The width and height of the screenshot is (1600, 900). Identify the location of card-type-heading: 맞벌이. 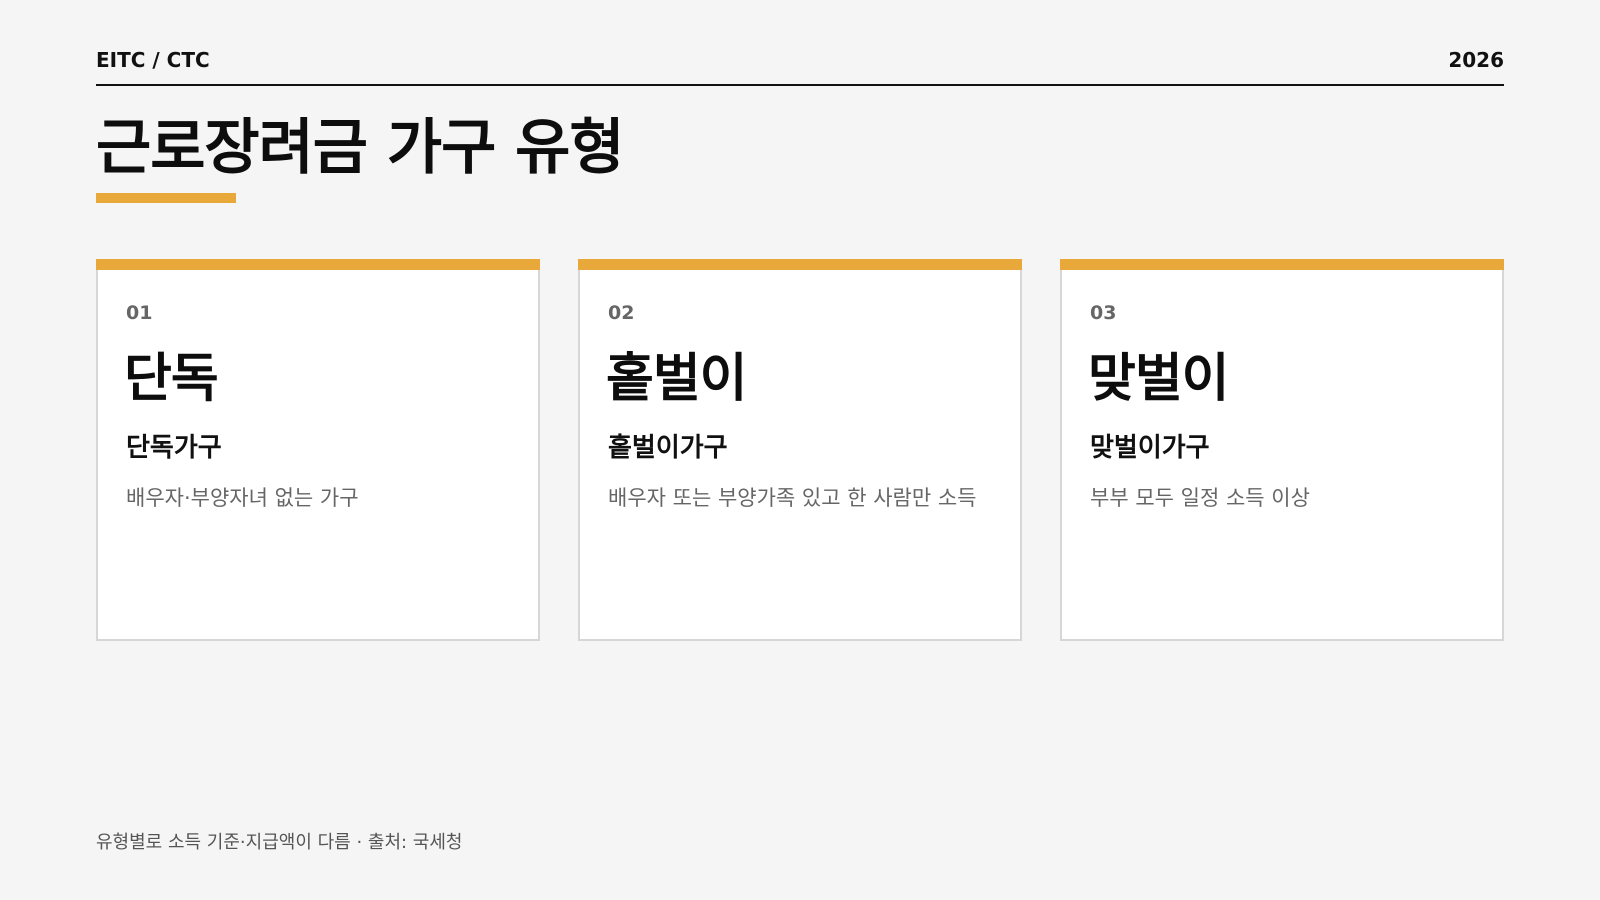
(1159, 379).